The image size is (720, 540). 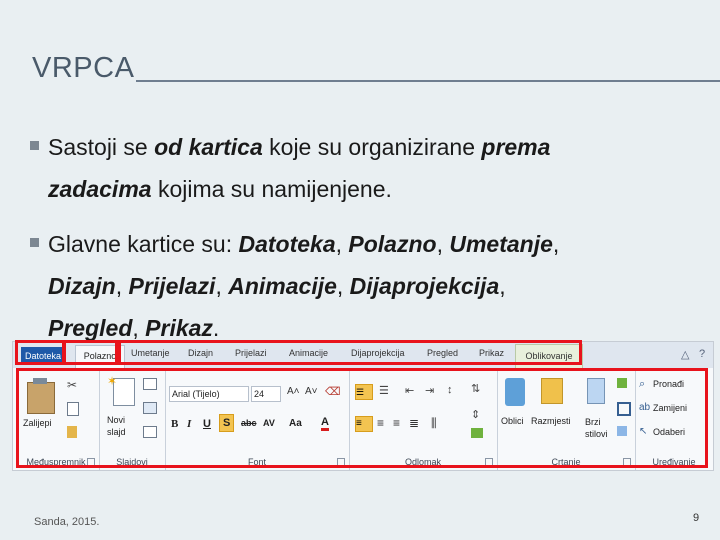 What do you see at coordinates (696, 518) in the screenshot?
I see `page-number: 9` at bounding box center [696, 518].